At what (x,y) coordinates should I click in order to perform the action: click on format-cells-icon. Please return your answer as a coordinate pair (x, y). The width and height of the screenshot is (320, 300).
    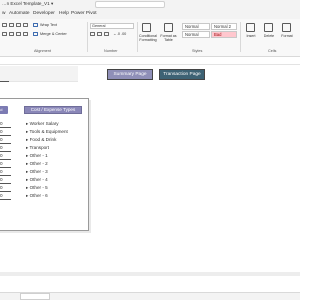
    Looking at the image, I should click on (286, 27).